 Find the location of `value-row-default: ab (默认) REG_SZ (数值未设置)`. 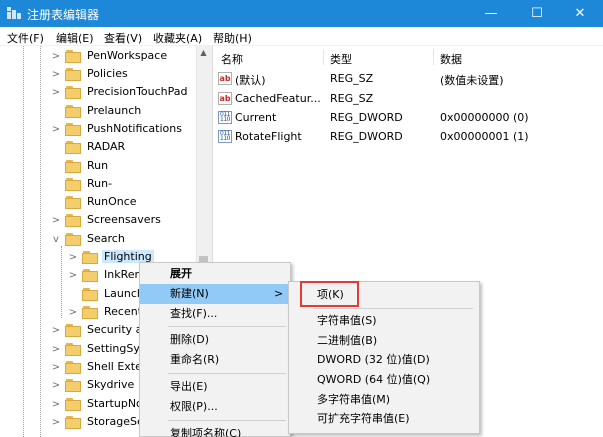

value-row-default: ab (默认) REG_SZ (数值未设置) is located at coordinates (408, 78).